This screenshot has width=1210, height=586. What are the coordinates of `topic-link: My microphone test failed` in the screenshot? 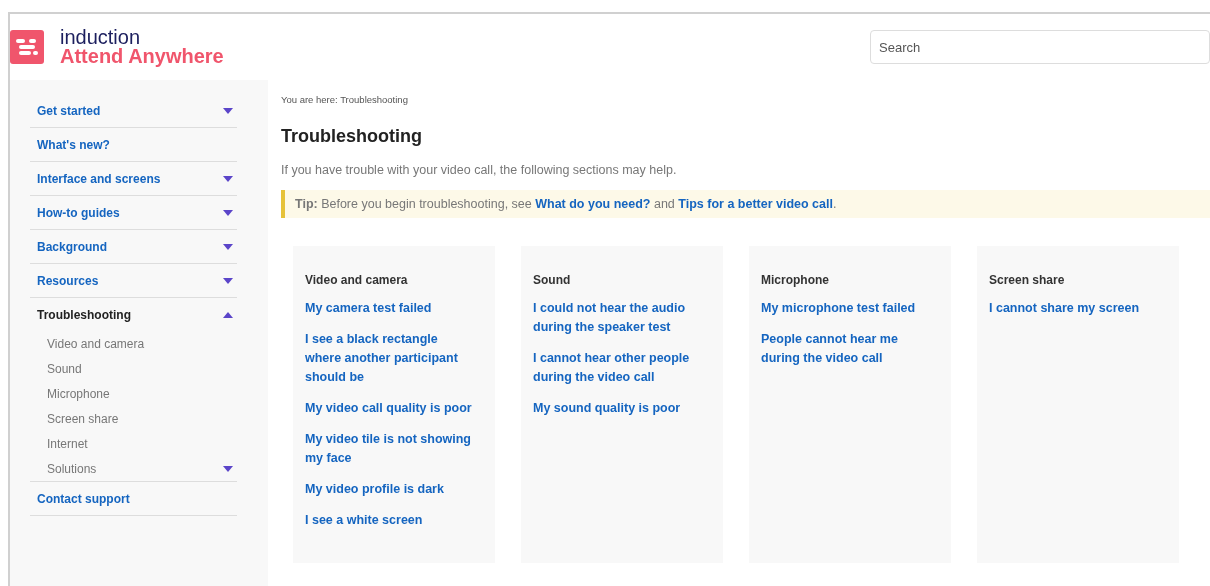 It's located at (845, 308).